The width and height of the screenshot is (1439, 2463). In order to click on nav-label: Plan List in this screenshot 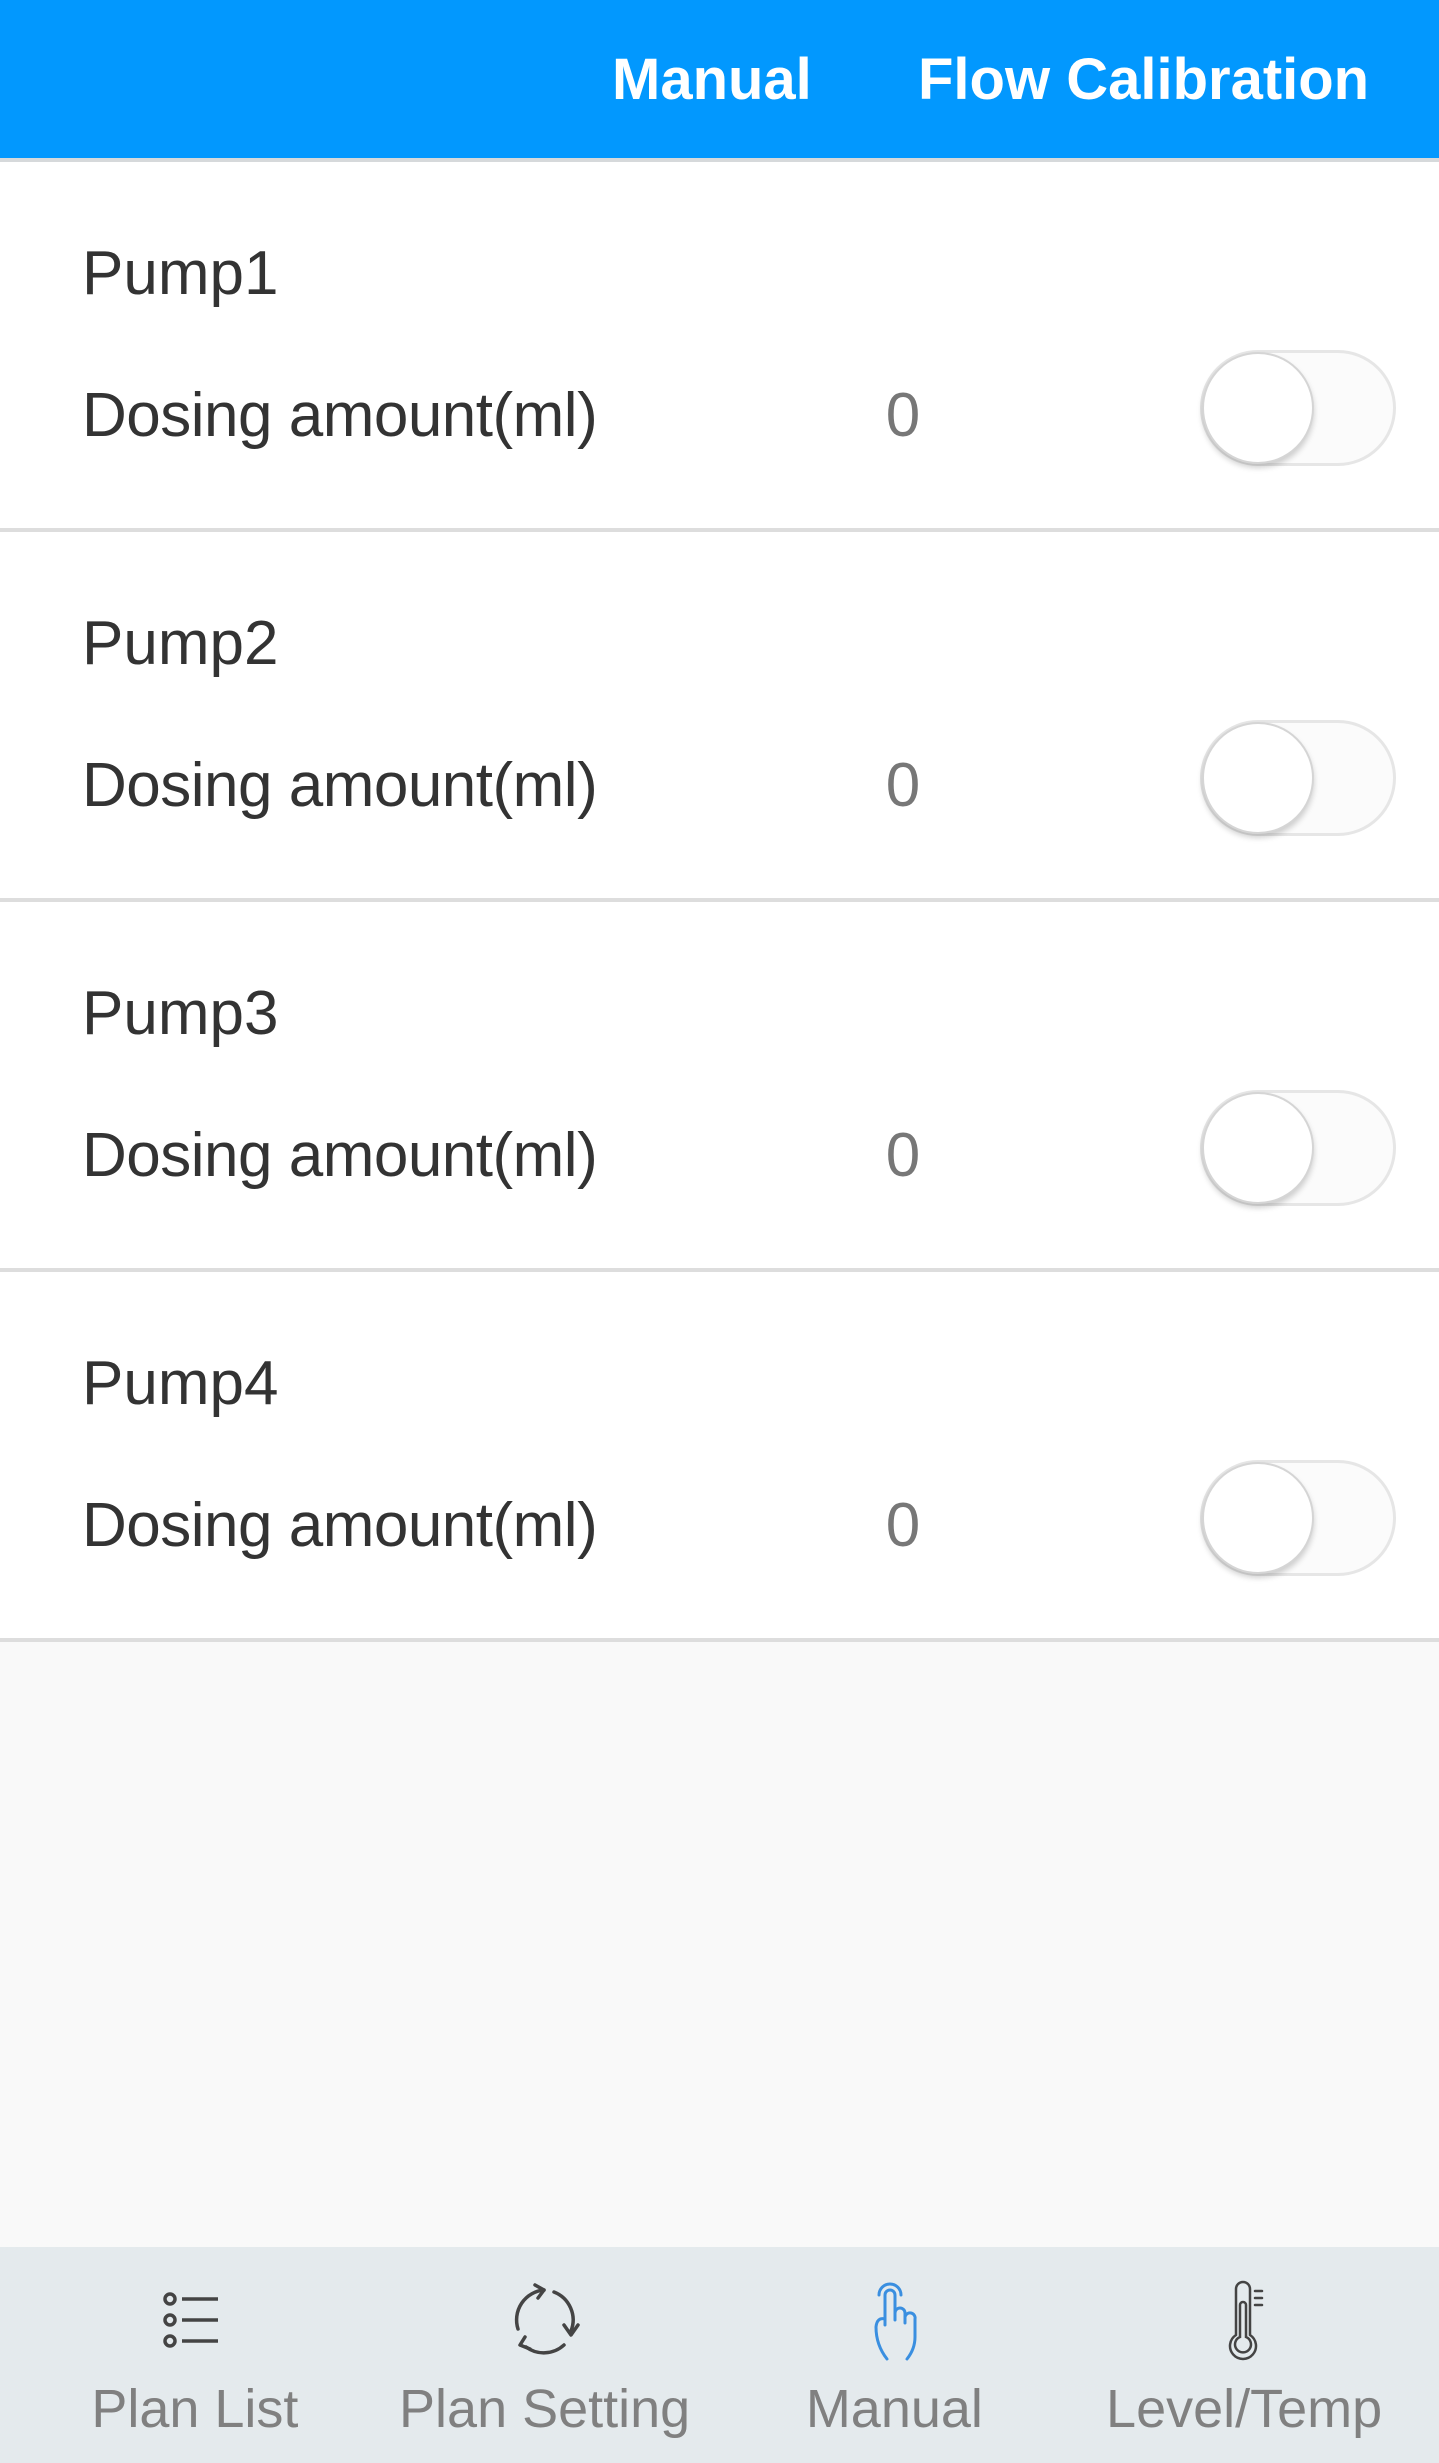, I will do `click(195, 2409)`.